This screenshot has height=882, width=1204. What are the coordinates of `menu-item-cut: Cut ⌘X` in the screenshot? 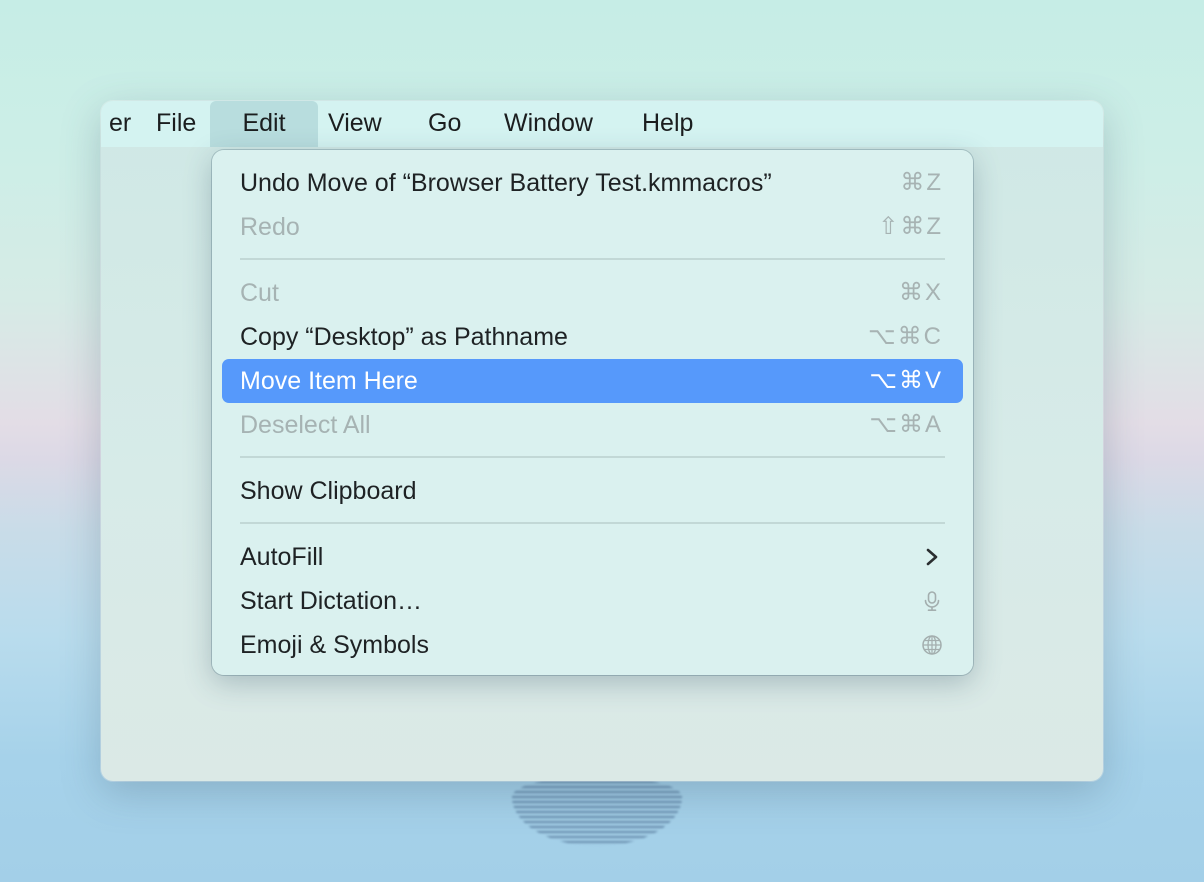 It's located at (592, 293).